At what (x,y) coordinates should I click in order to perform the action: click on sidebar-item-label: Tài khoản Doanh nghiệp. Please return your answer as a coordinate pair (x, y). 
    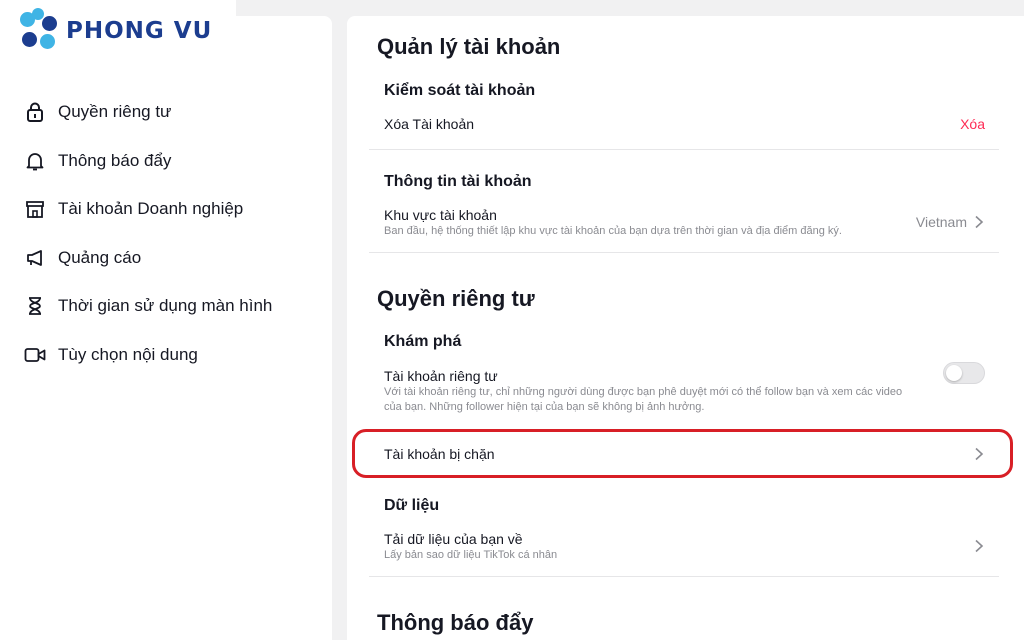
    Looking at the image, I should click on (151, 209).